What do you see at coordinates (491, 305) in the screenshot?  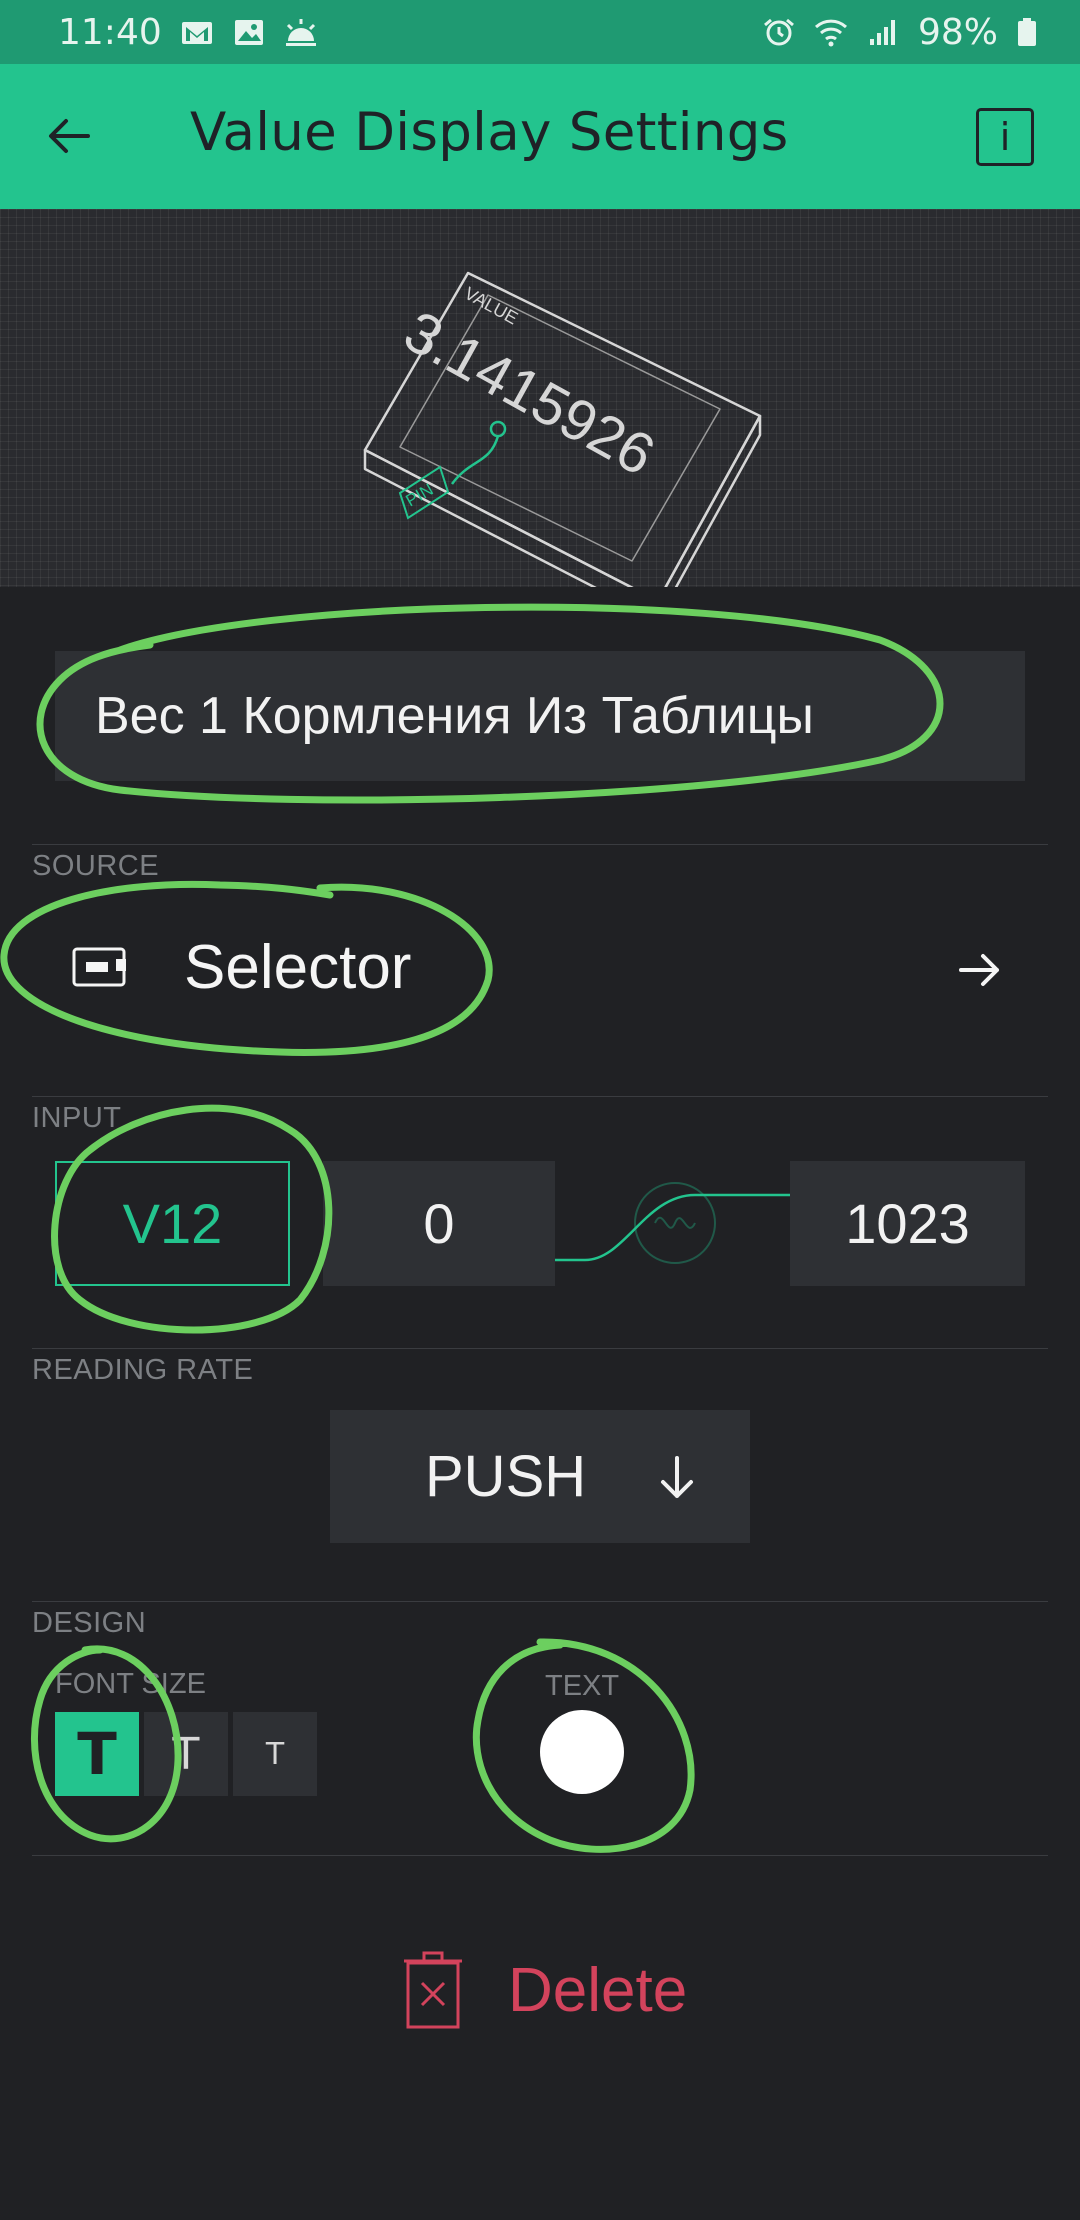 I see `preview-caption: VALUE` at bounding box center [491, 305].